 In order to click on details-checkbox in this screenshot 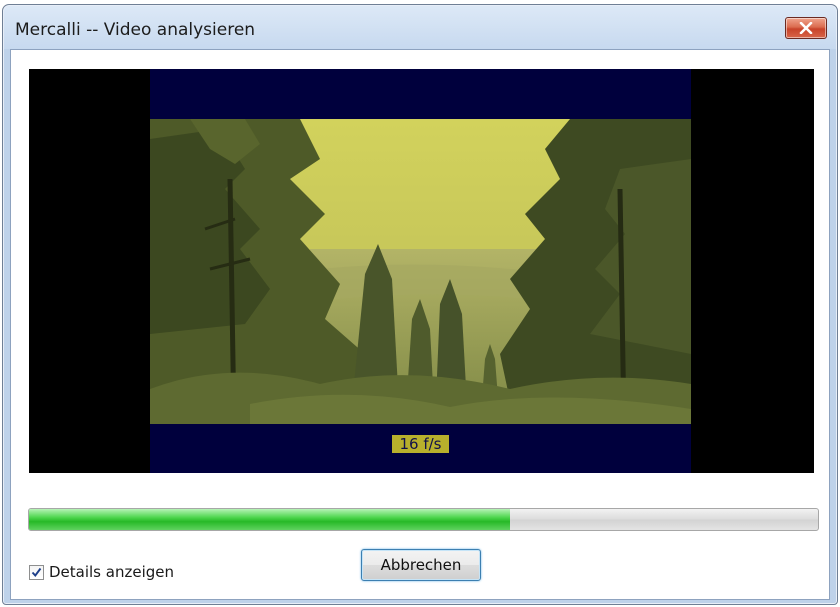, I will do `click(36, 572)`.